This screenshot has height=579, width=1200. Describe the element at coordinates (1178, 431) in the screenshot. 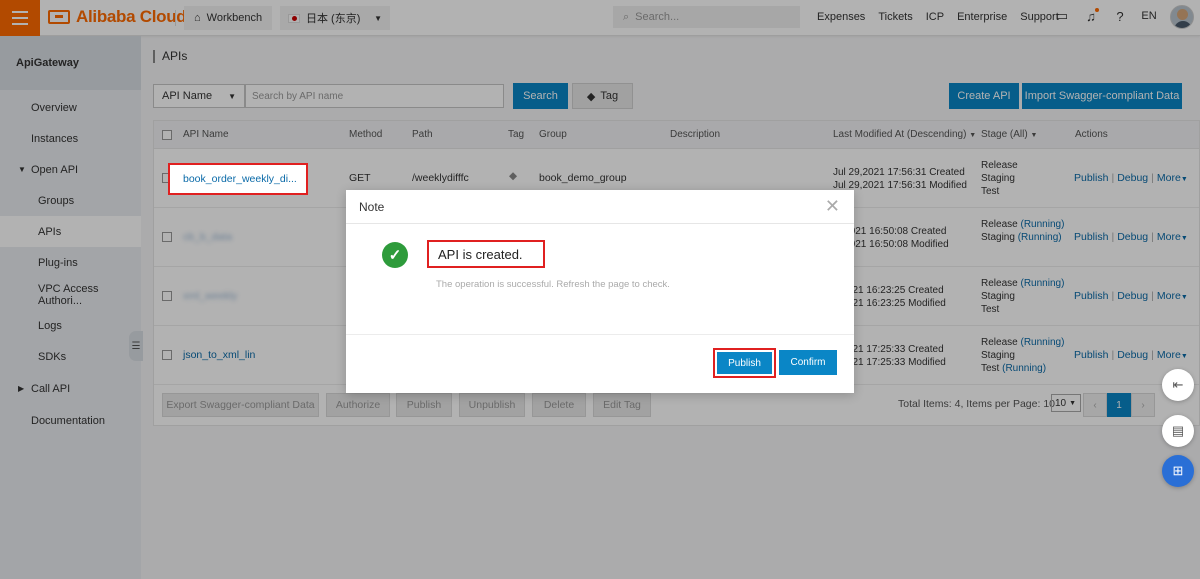

I see `chat-icon: ▤` at that location.